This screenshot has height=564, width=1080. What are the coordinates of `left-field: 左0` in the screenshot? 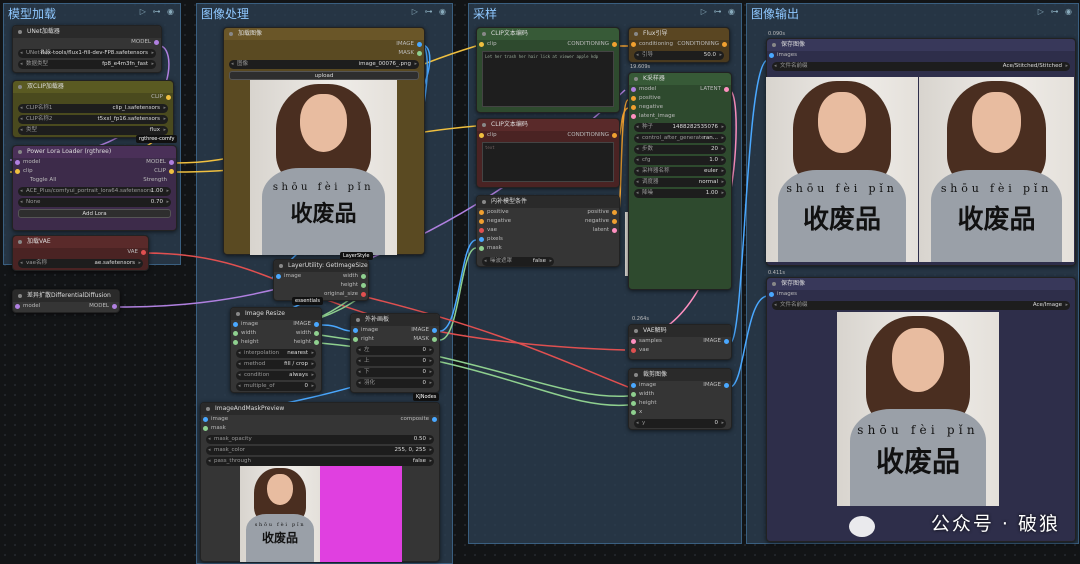 It's located at (395, 350).